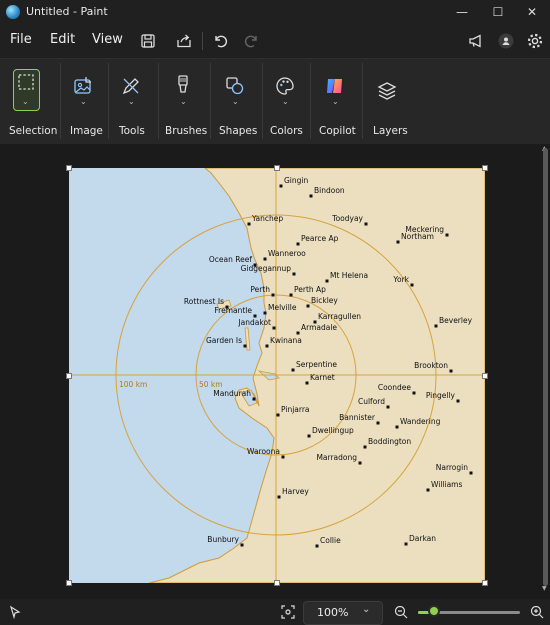  Describe the element at coordinates (535, 41) in the screenshot. I see `settings-gear-icon` at that location.